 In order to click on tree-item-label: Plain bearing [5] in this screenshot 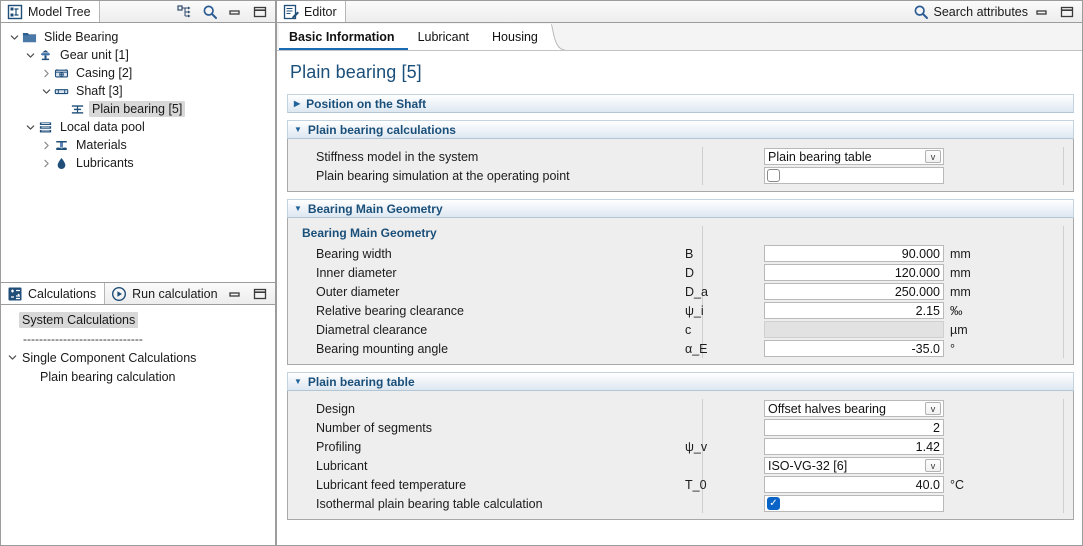, I will do `click(137, 109)`.